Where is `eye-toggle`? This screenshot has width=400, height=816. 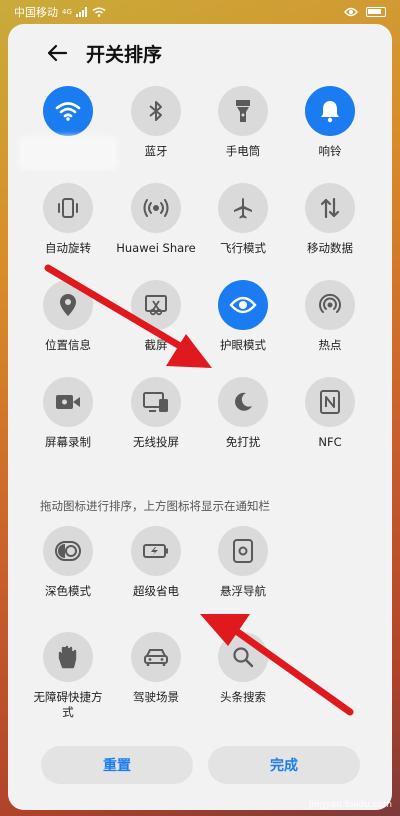
eye-toggle is located at coordinates (243, 305).